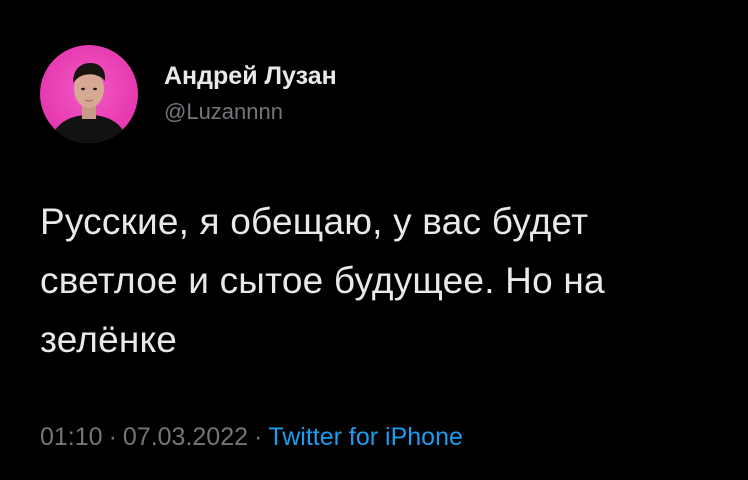 This screenshot has height=480, width=748. I want to click on tweet-header: Андрей Лузан @Luzannnn, so click(188, 94).